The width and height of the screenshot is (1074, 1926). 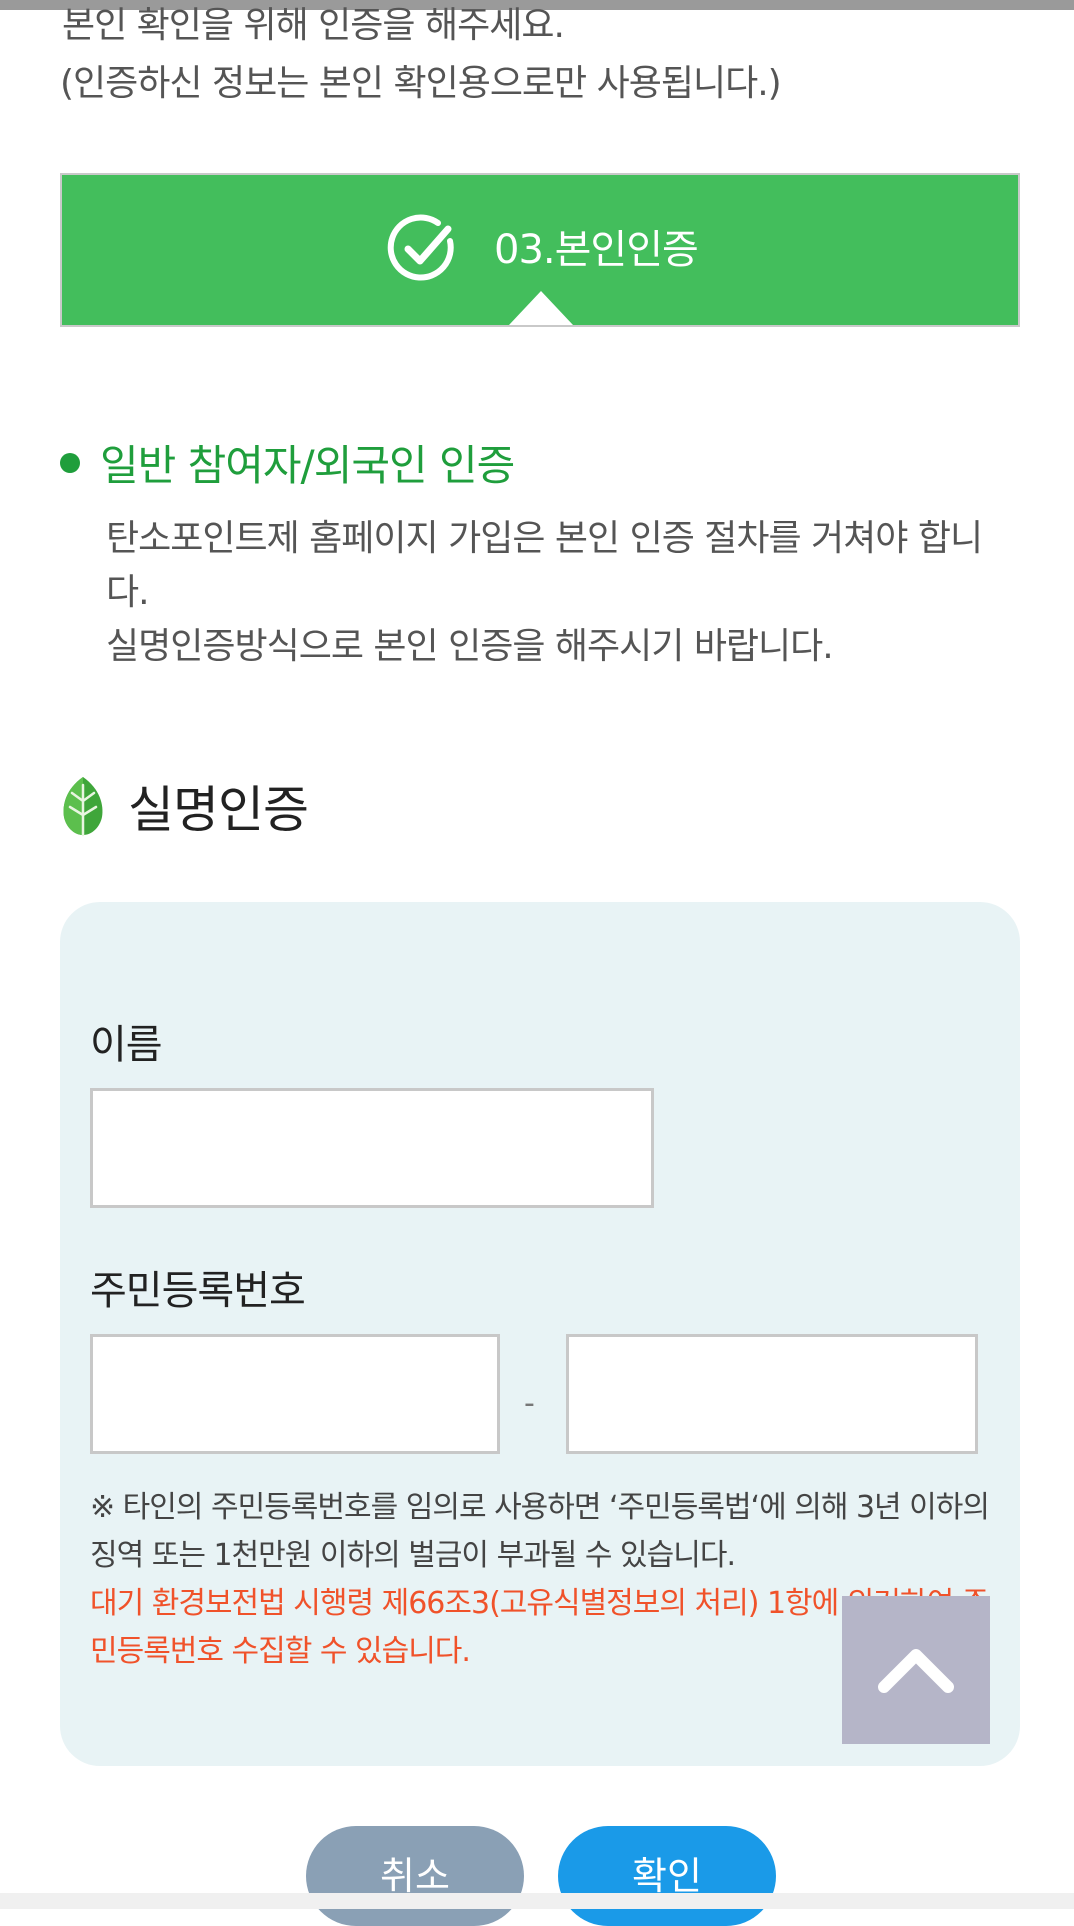 I want to click on step-banner: 03.본인인증, so click(x=540, y=250).